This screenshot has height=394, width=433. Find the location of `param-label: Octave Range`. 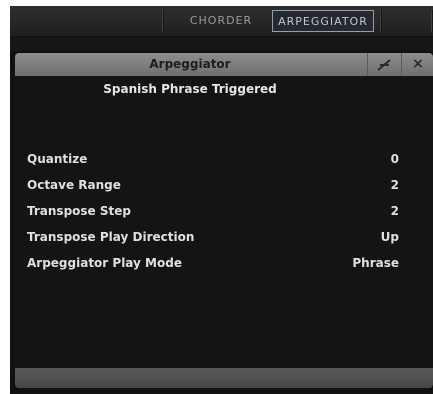

param-label: Octave Range is located at coordinates (74, 185).